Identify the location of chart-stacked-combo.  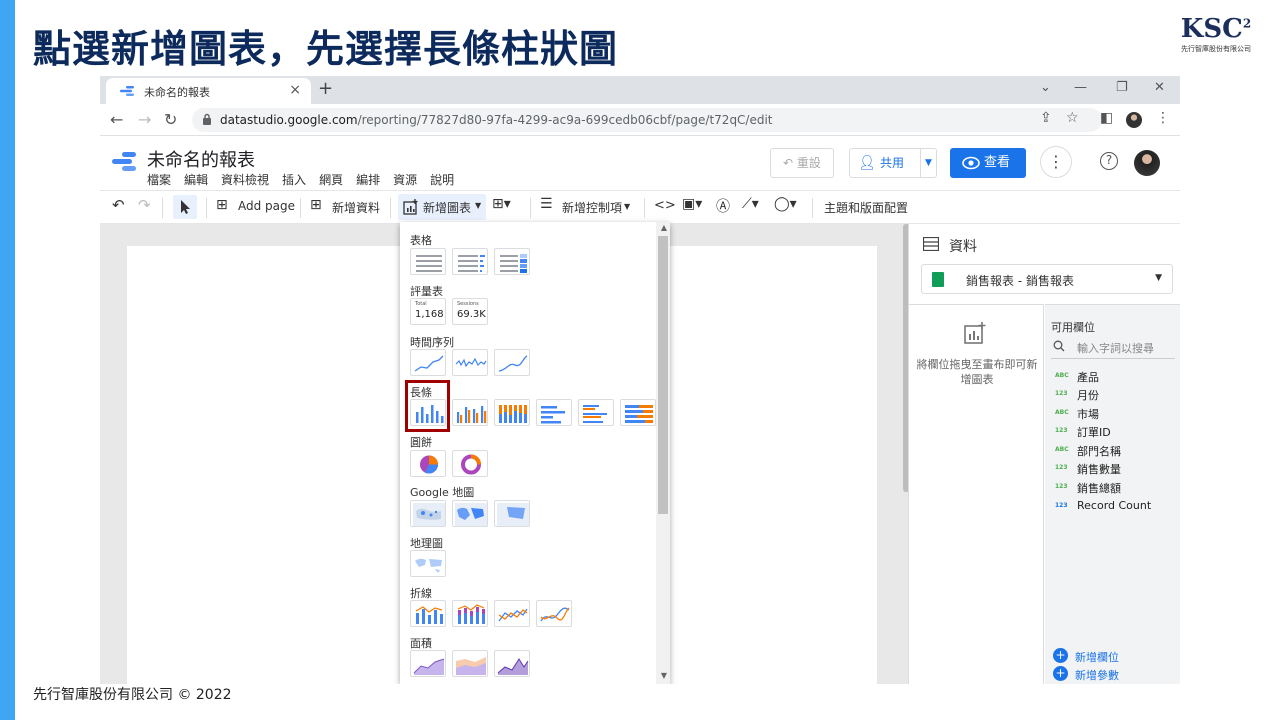
(470, 613).